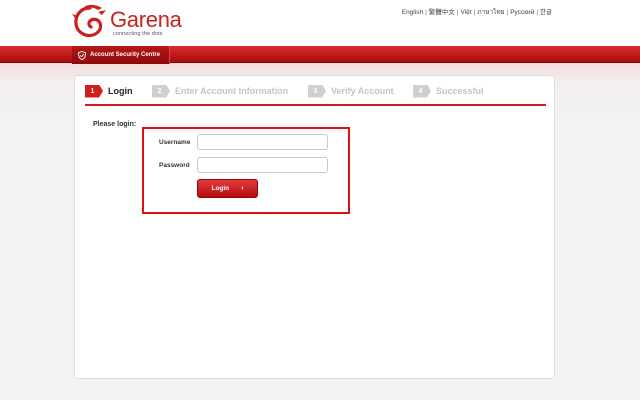  What do you see at coordinates (125, 55) in the screenshot?
I see `tab-label: Account Security Centre` at bounding box center [125, 55].